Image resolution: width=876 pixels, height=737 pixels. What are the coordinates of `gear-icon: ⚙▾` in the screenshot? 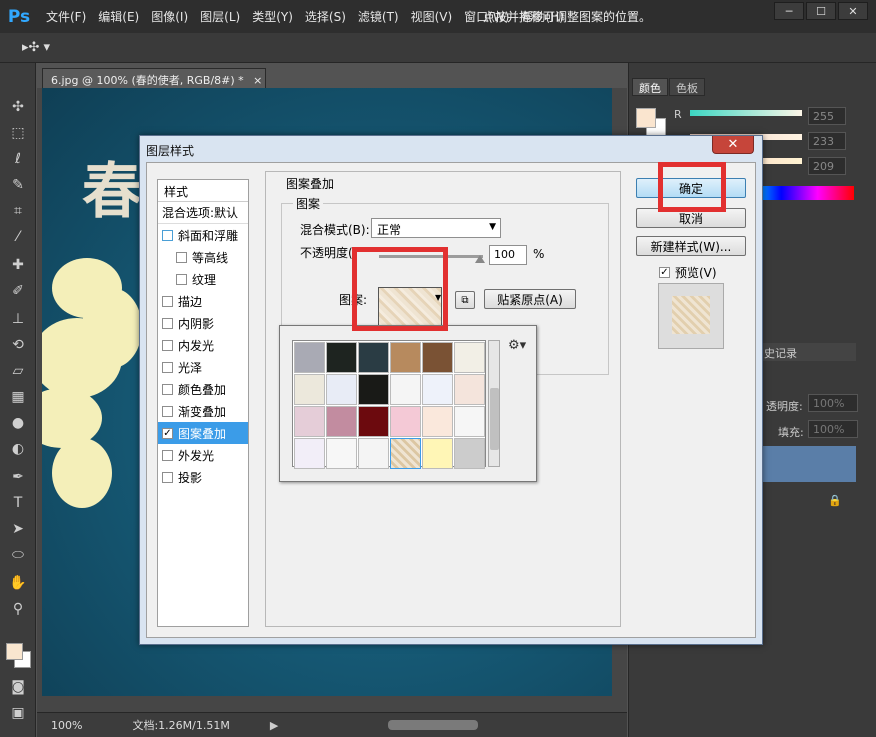 It's located at (517, 345).